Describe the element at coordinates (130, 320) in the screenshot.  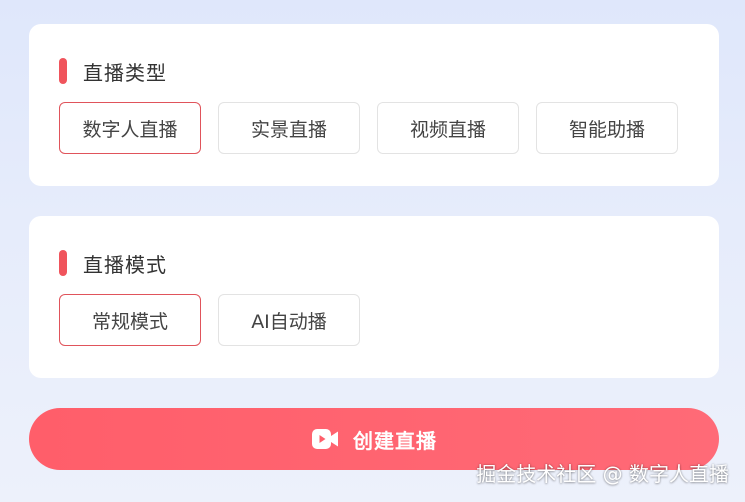
I see `live-mode-option-regular: 常规模式` at that location.